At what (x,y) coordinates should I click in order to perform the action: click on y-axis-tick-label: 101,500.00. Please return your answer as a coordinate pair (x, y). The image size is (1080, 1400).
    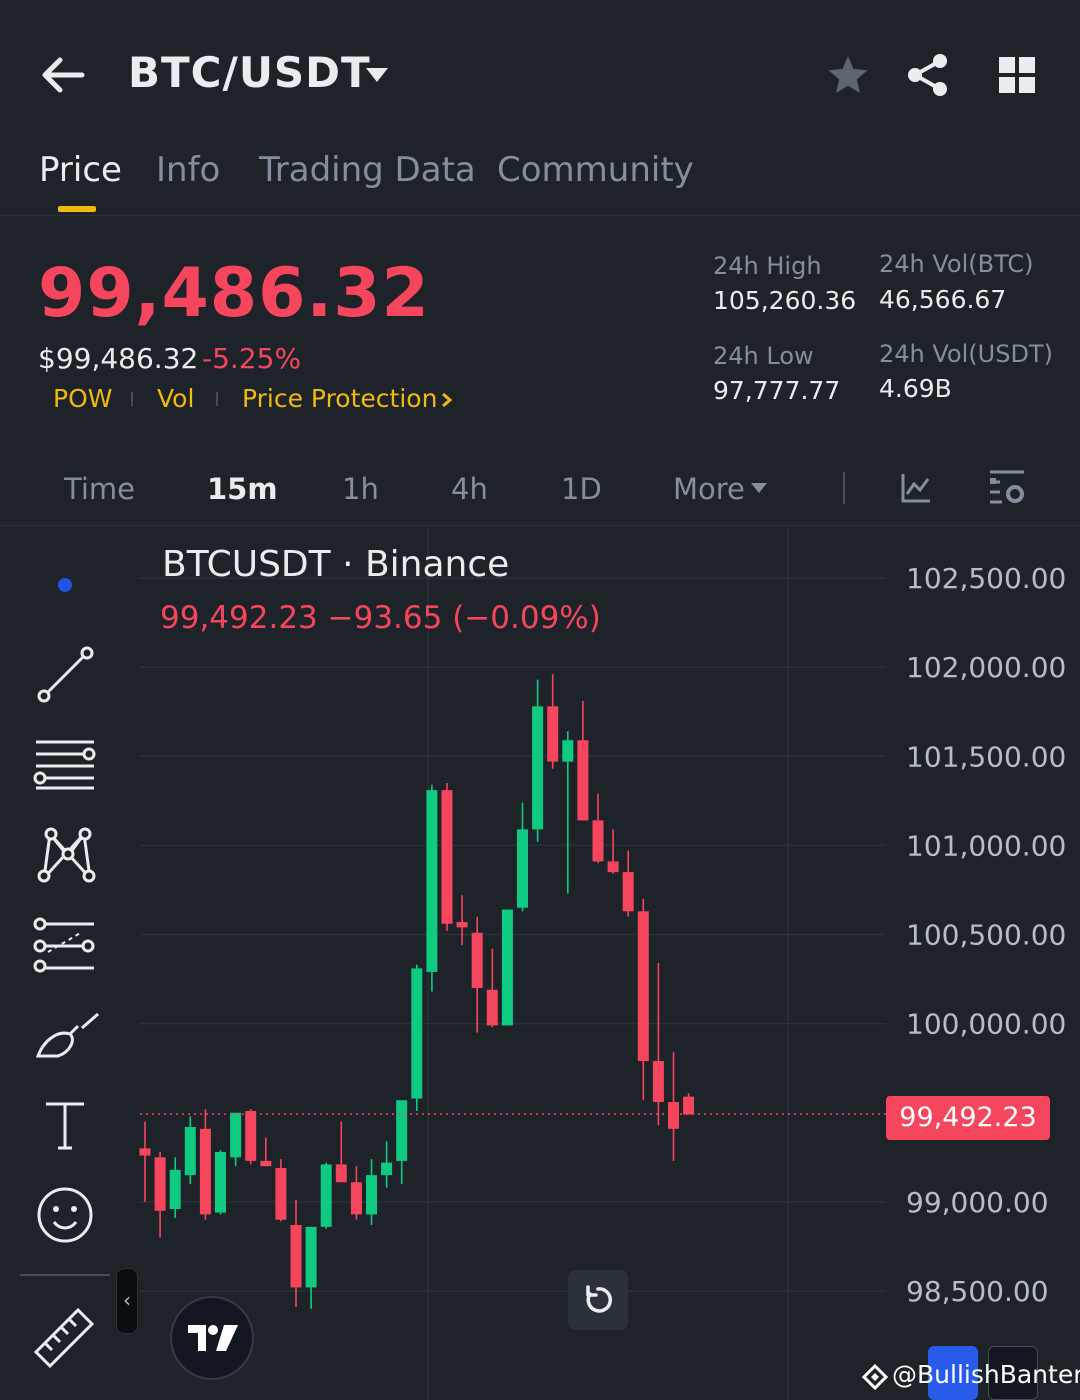
    Looking at the image, I should click on (986, 756).